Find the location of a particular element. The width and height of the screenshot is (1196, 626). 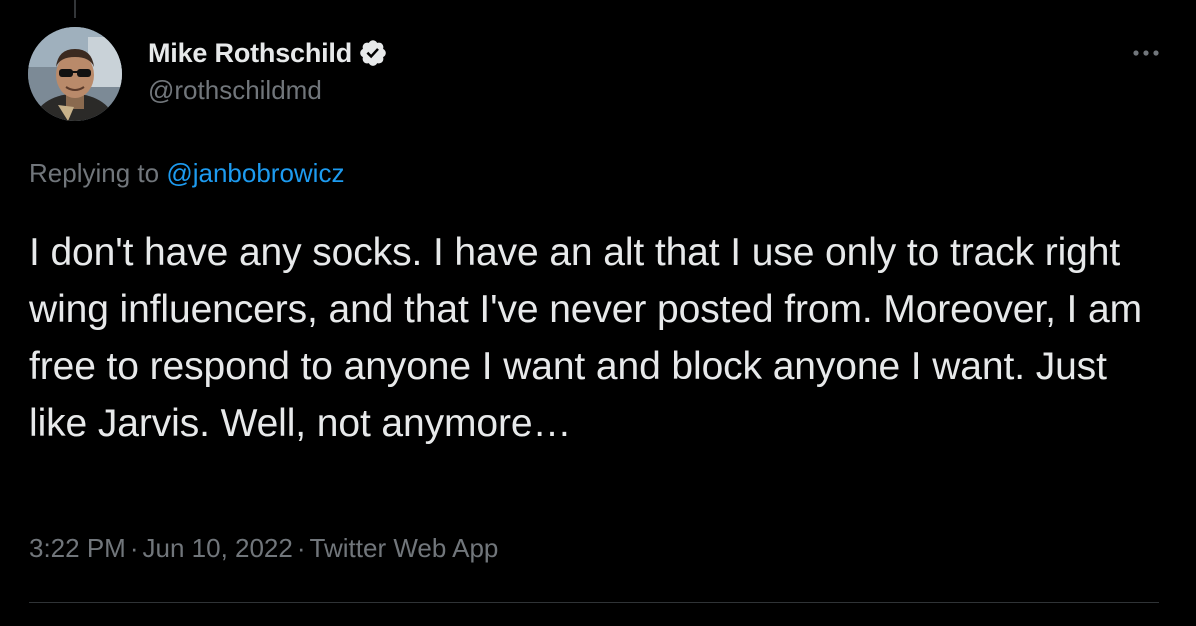

replying-to-line: Replying to @janbobrowicz is located at coordinates (186, 173).